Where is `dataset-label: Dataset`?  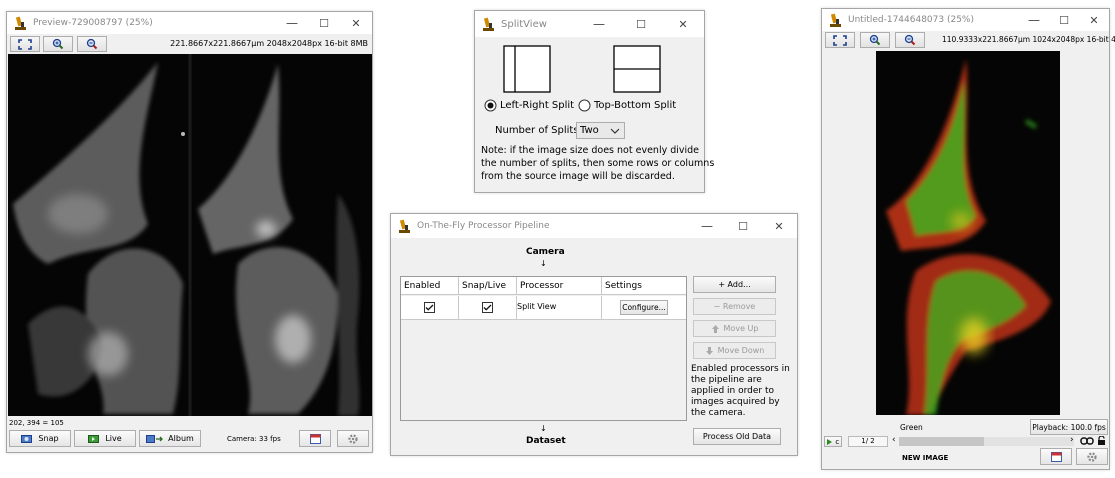
dataset-label: Dataset is located at coordinates (546, 441).